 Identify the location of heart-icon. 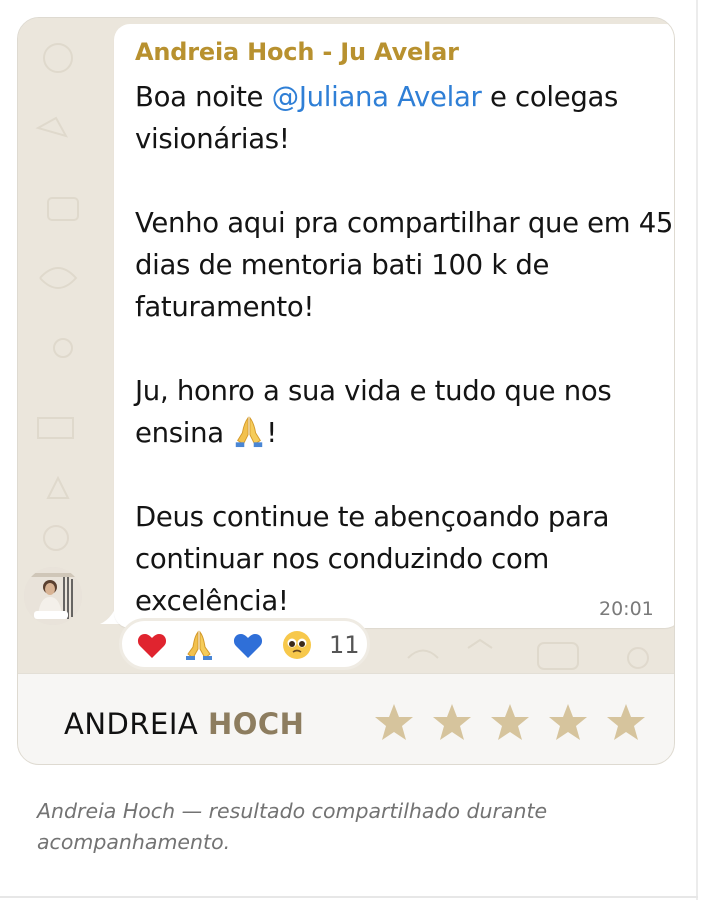
(152, 646).